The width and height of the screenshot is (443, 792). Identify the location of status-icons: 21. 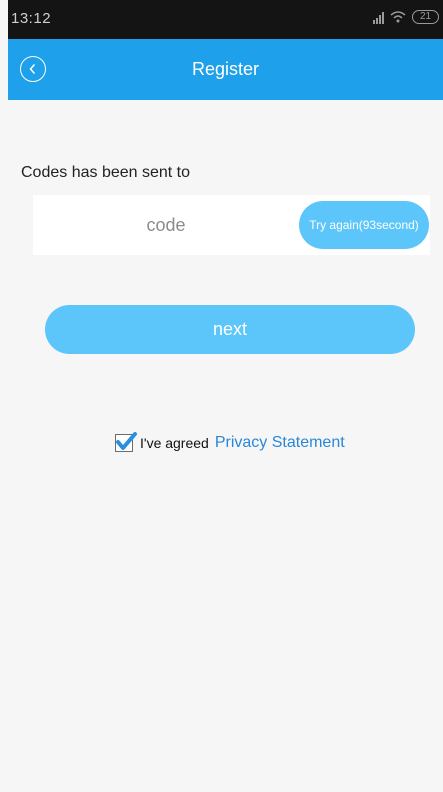
(406, 16).